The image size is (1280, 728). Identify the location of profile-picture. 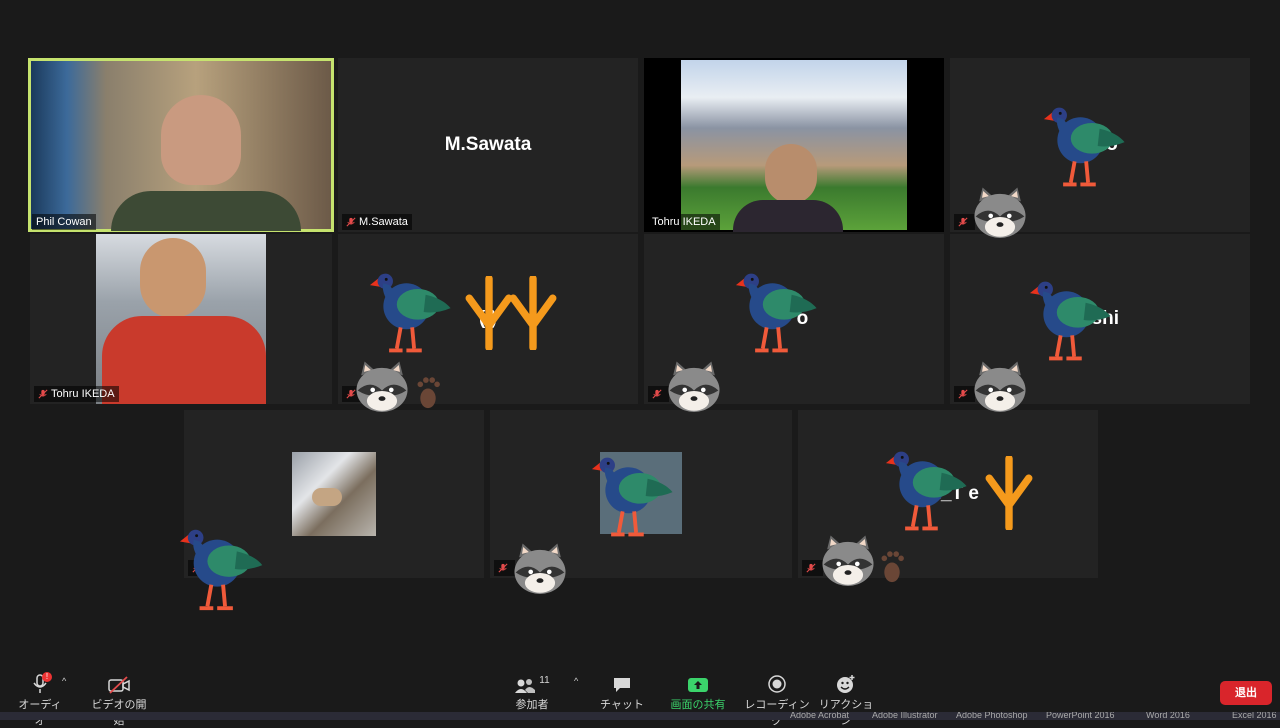
(334, 494).